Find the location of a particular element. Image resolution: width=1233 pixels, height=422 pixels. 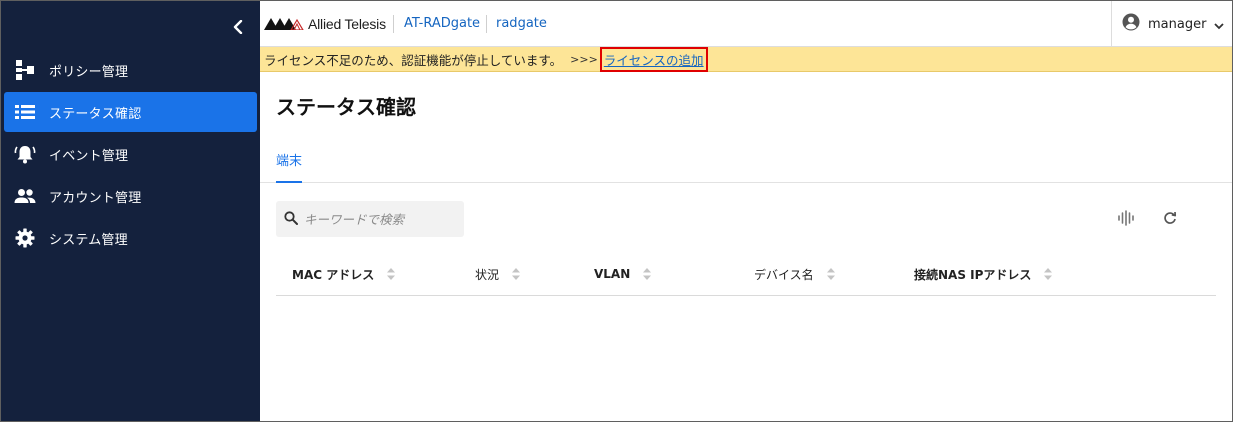

sidebar-item-policy: ポリシー管理 is located at coordinates (130, 70).